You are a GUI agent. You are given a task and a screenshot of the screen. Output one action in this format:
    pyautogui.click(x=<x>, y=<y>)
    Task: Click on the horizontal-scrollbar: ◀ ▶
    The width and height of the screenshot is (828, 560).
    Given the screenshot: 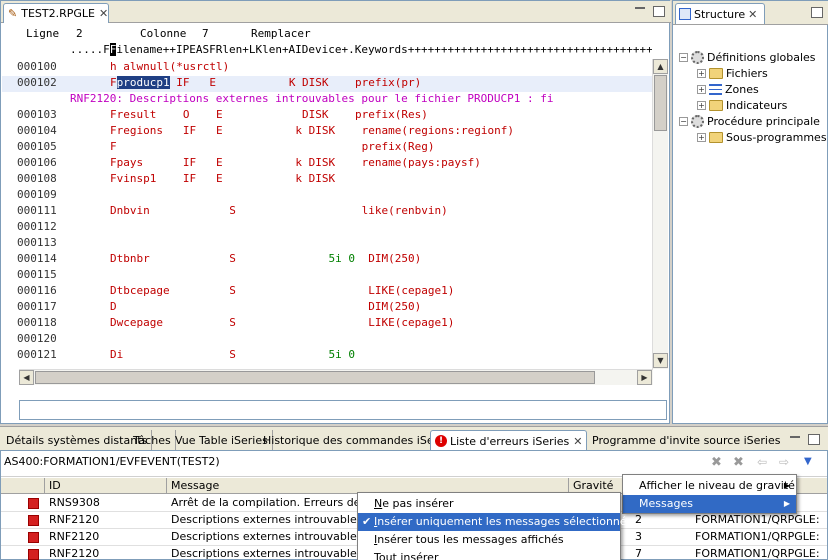 What is the action you would take?
    pyautogui.click(x=336, y=377)
    